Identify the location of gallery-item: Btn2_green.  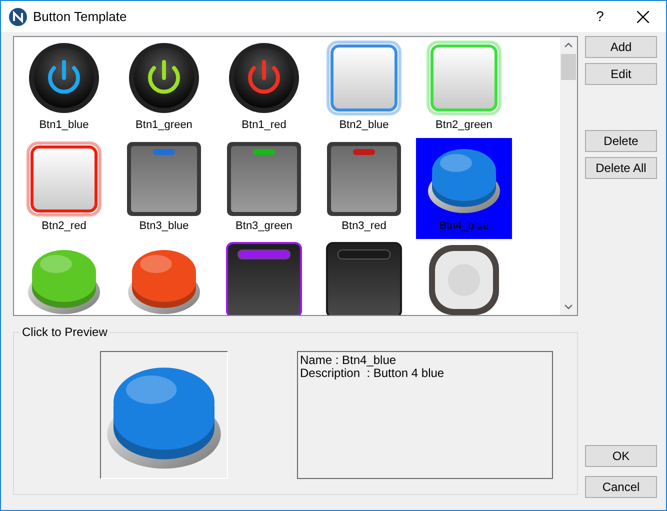
(464, 87).